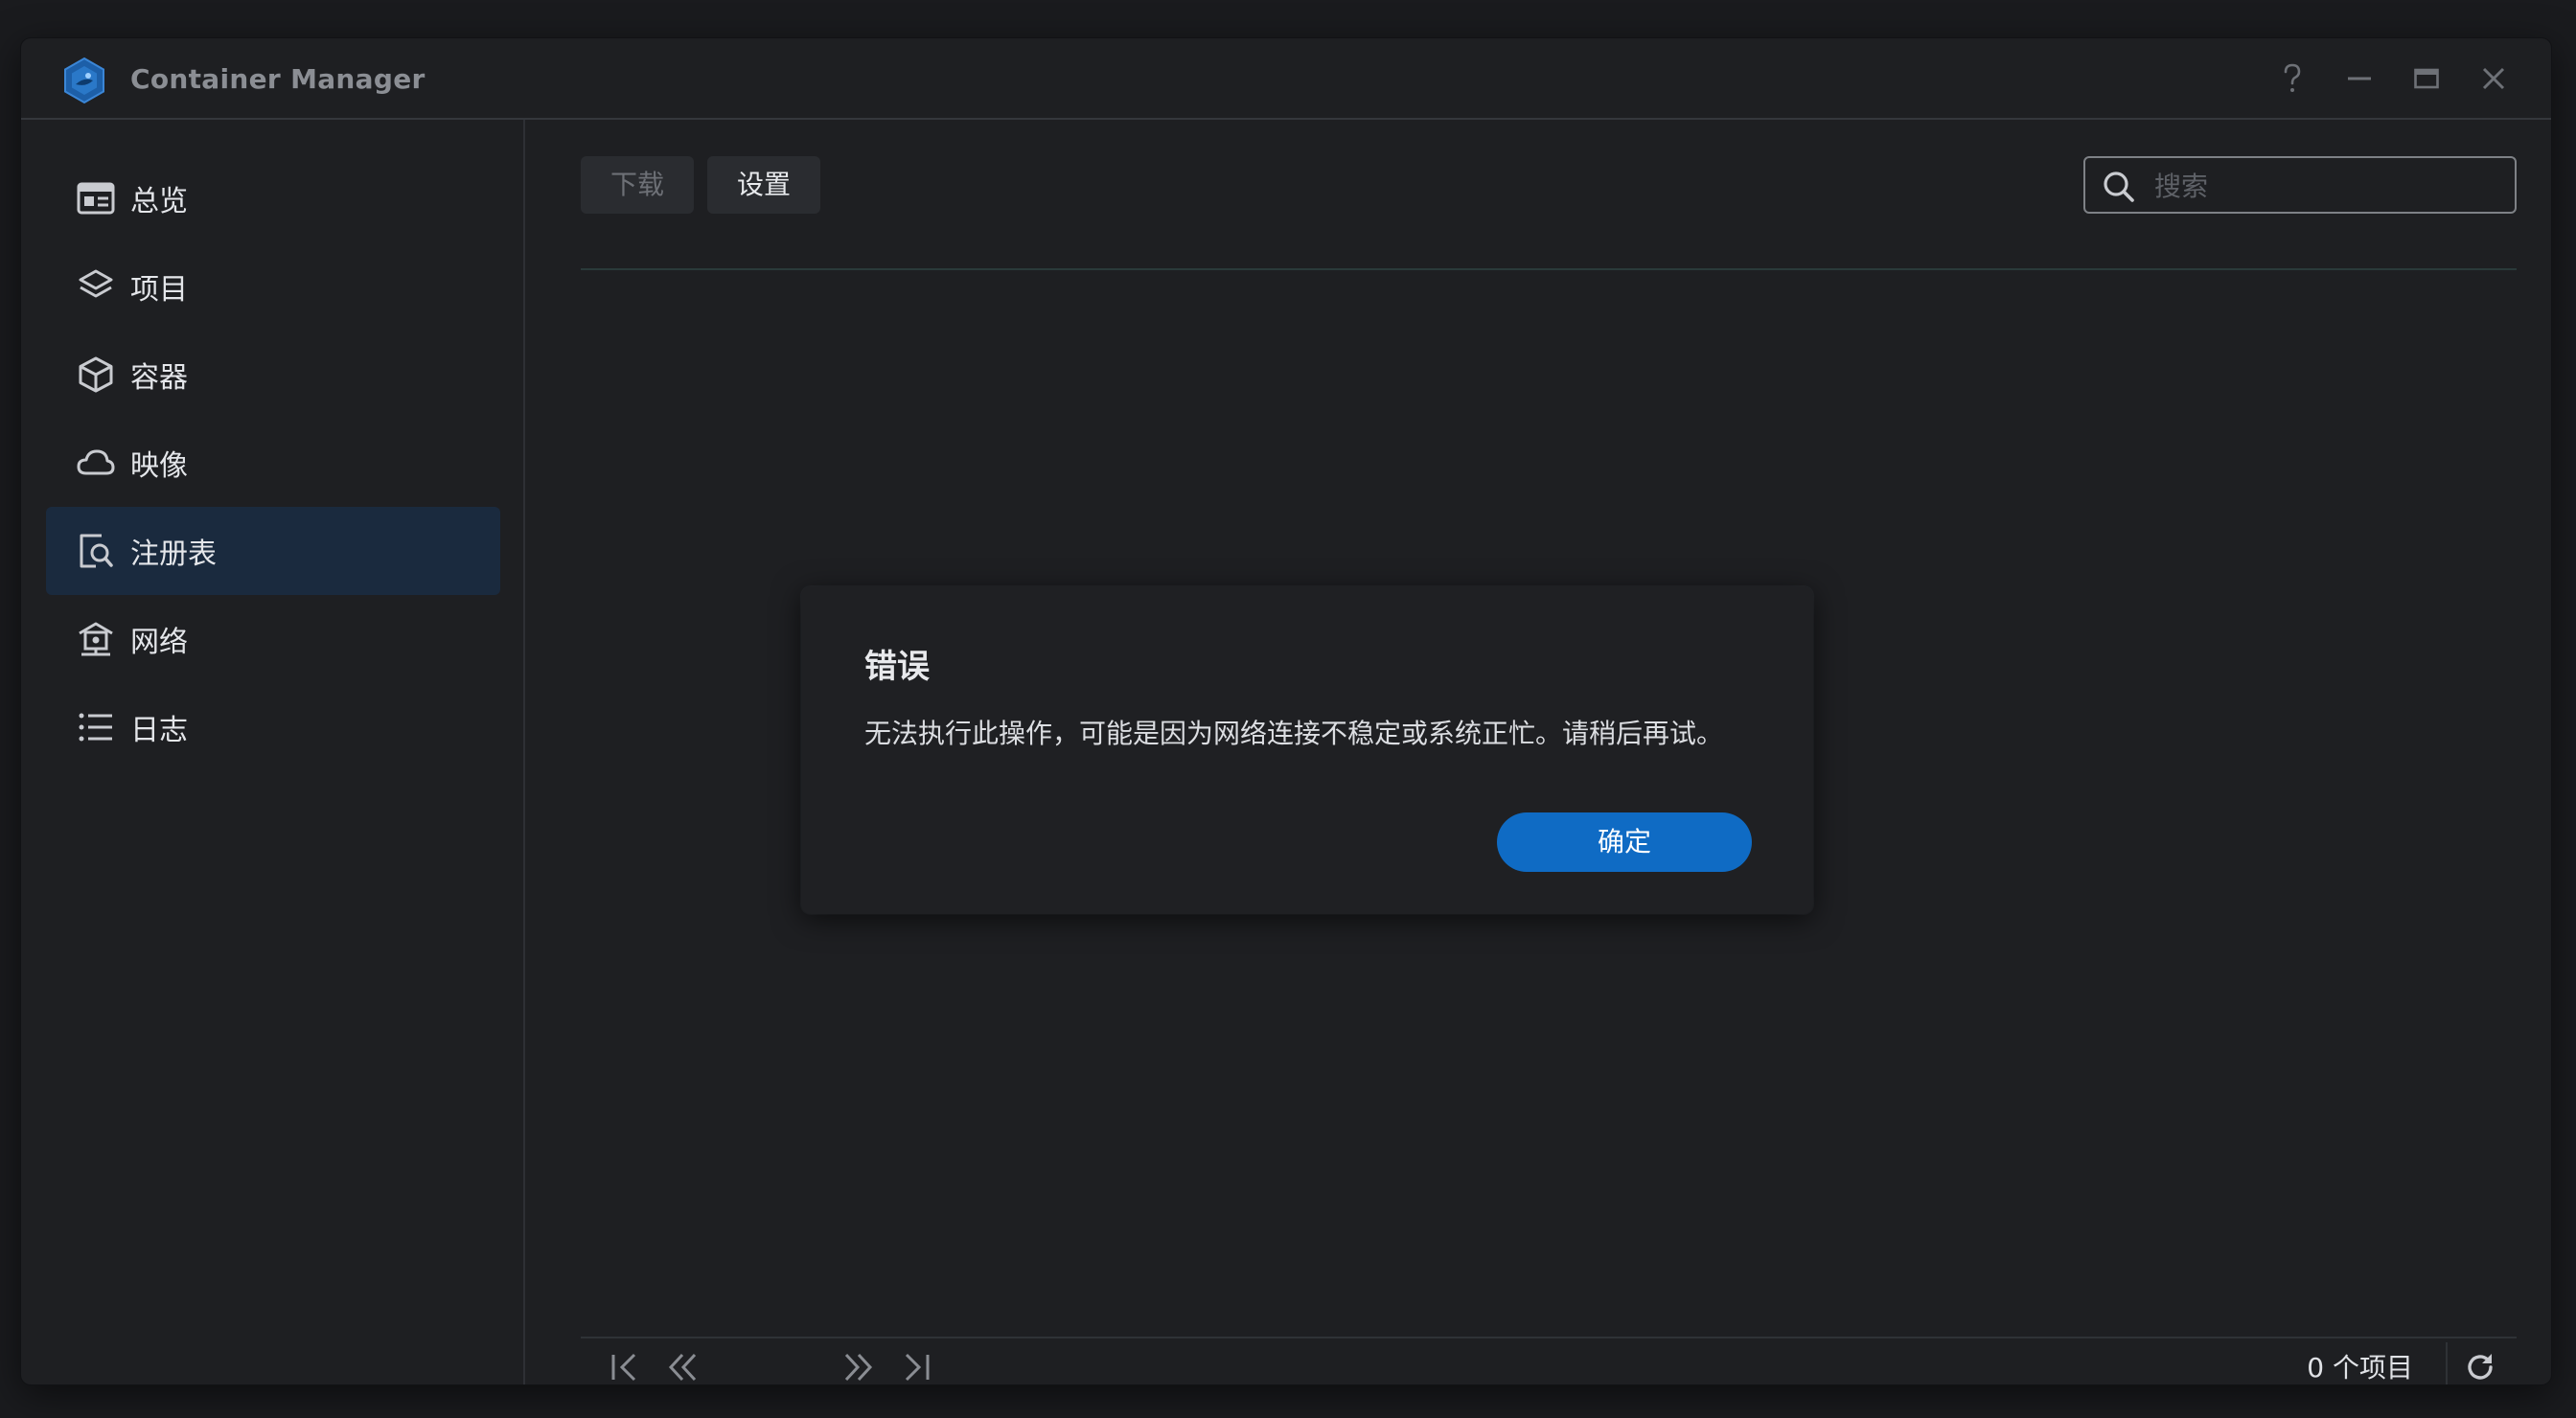 The height and width of the screenshot is (1418, 2576). Describe the element at coordinates (173, 554) in the screenshot. I see `sidebar-item-label: 注册表` at that location.